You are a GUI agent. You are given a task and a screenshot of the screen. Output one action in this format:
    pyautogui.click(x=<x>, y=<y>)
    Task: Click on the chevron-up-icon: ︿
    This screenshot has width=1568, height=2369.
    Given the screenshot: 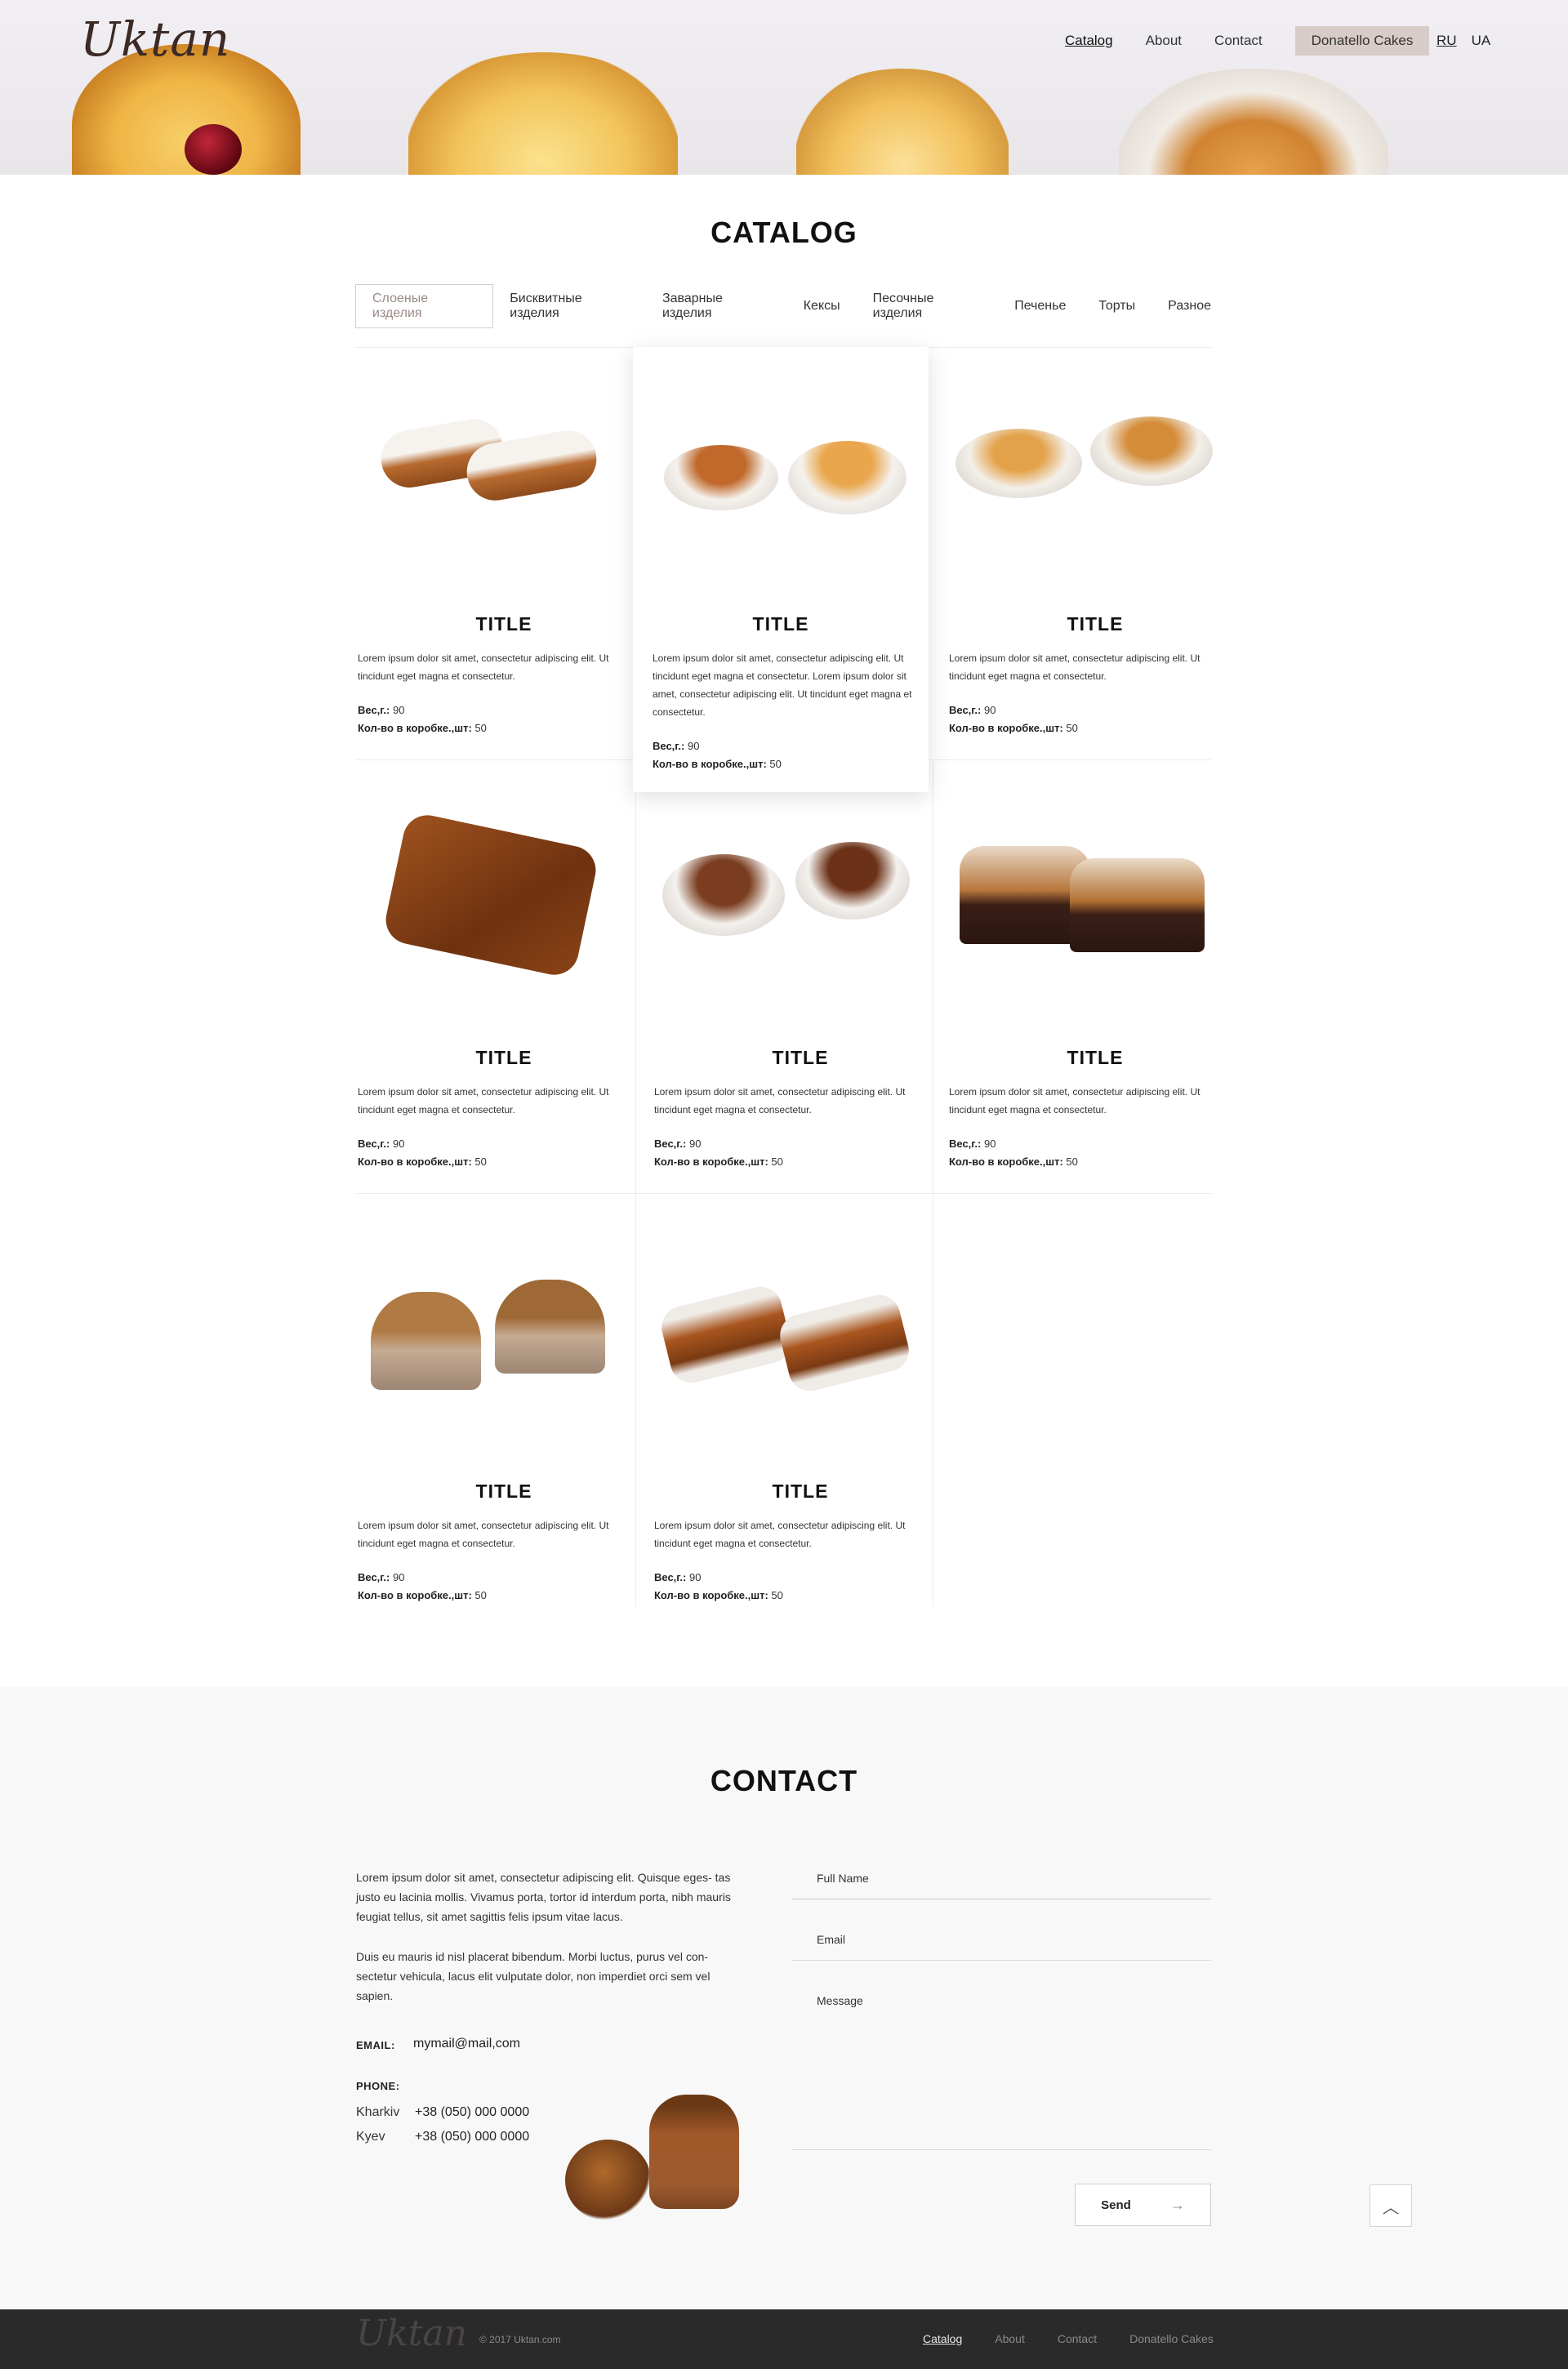 What is the action you would take?
    pyautogui.click(x=1391, y=2207)
    